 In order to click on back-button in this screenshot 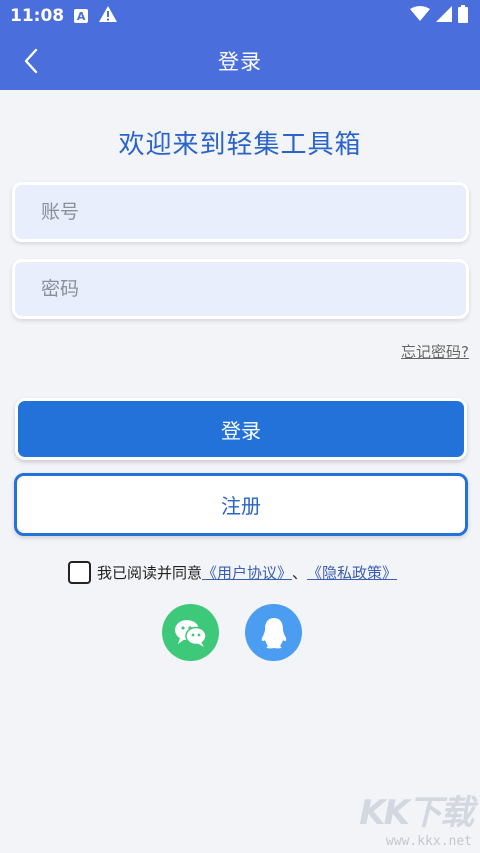, I will do `click(31, 61)`.